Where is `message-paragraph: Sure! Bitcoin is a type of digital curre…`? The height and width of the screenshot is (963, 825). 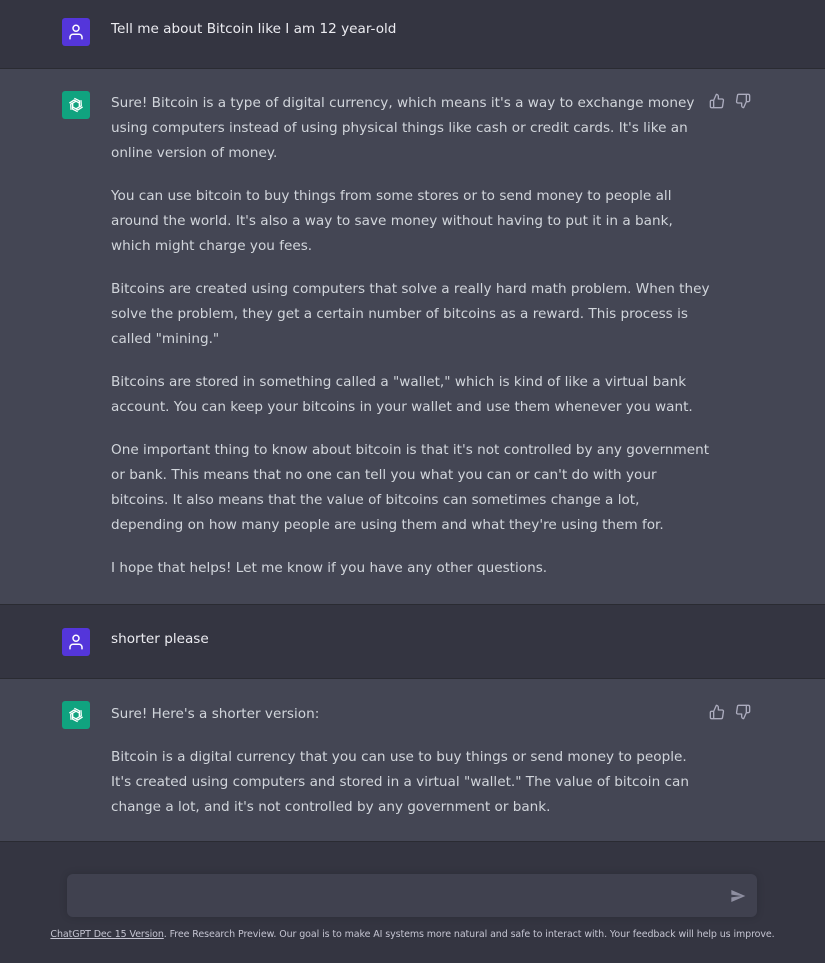 message-paragraph: Sure! Bitcoin is a type of digital curre… is located at coordinates (403, 128).